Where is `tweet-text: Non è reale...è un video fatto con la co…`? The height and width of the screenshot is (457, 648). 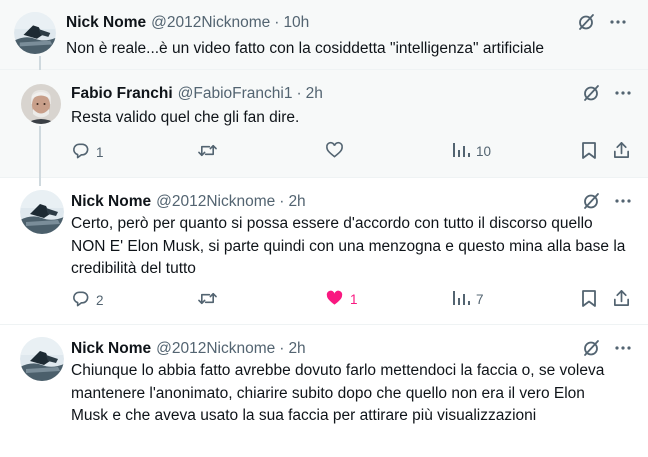 tweet-text: Non è reale...è un video fatto con la co… is located at coordinates (305, 48).